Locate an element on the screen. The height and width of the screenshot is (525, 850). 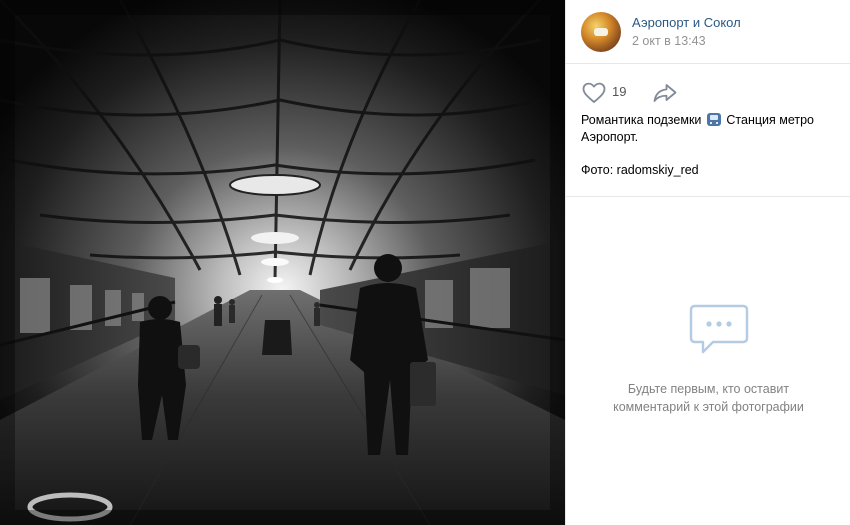
group-avatar is located at coordinates (601, 32).